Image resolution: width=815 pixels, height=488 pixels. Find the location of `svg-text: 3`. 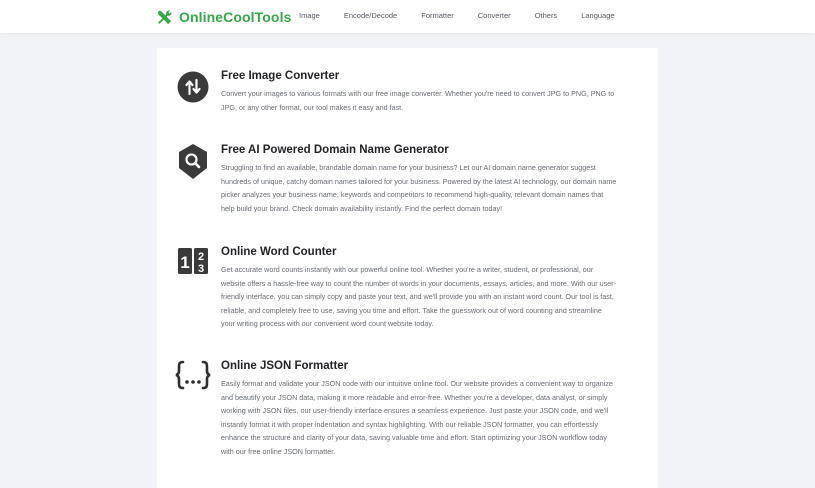

svg-text: 3 is located at coordinates (201, 269).